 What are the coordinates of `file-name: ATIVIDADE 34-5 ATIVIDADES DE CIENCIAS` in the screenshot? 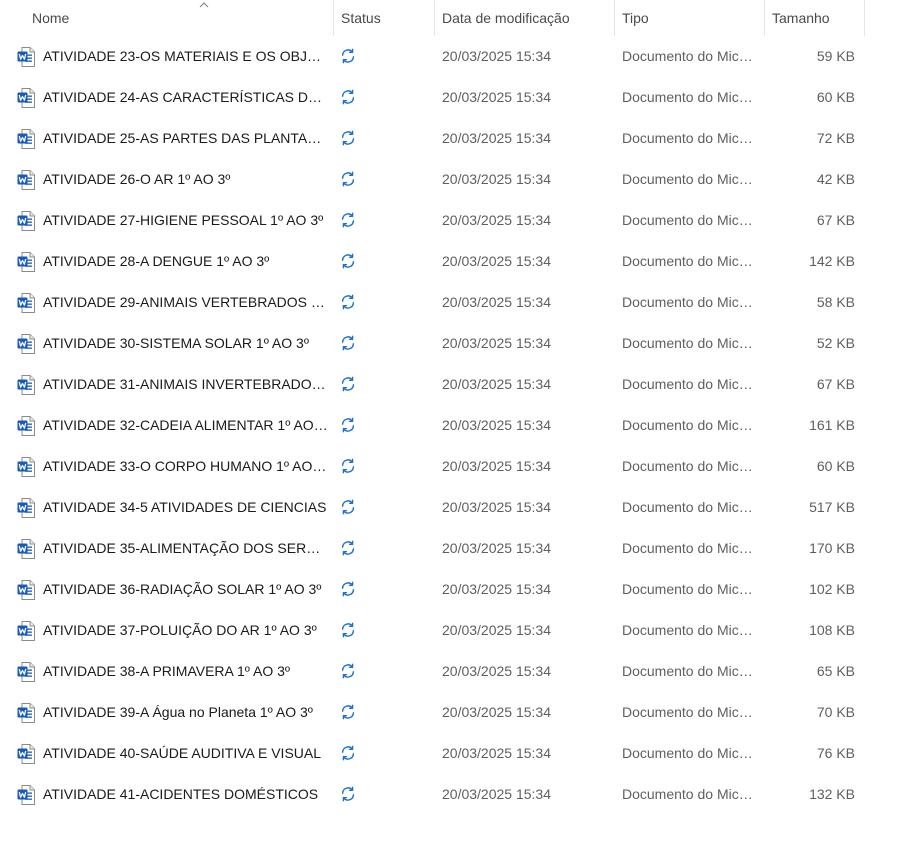 It's located at (185, 507).